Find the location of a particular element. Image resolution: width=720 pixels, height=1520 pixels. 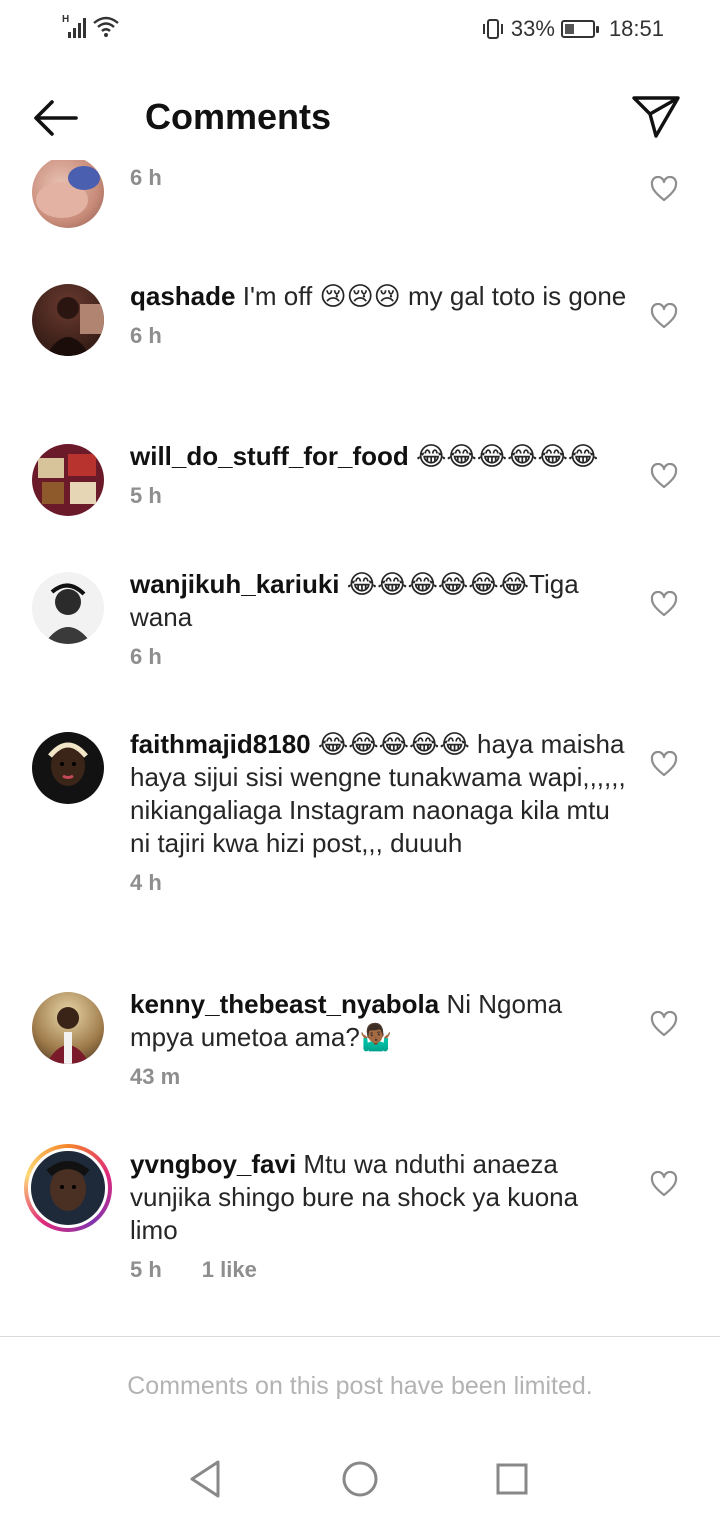

comment-body: wanjikuh_kariuki 😂😂😂😂😂😂Tiga wana 6 h is located at coordinates (380, 619).